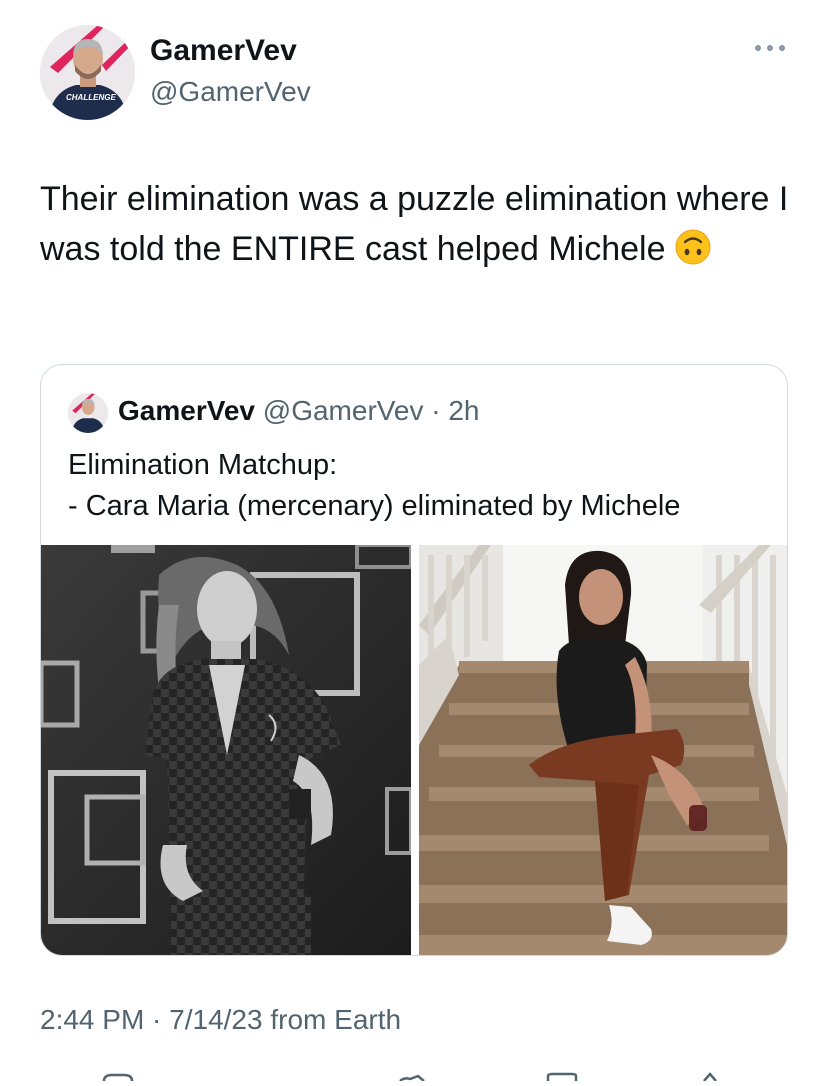 This screenshot has width=828, height=1086. Describe the element at coordinates (223, 51) in the screenshot. I see `author-name: GamerVev` at that location.